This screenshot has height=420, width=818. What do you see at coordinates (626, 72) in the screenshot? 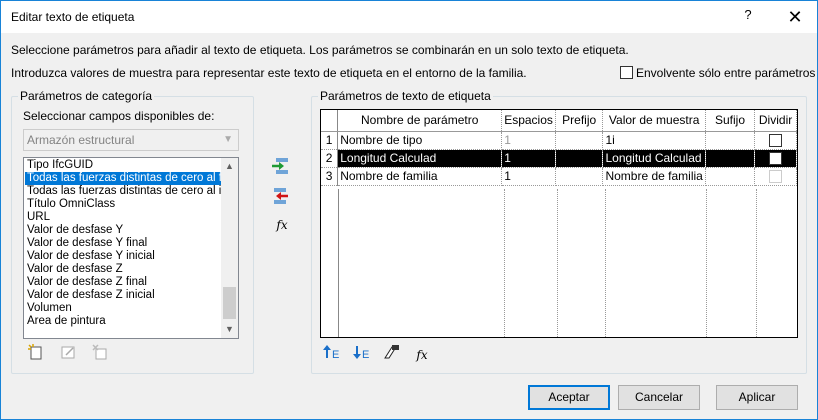
I see `wrap-checkbox` at bounding box center [626, 72].